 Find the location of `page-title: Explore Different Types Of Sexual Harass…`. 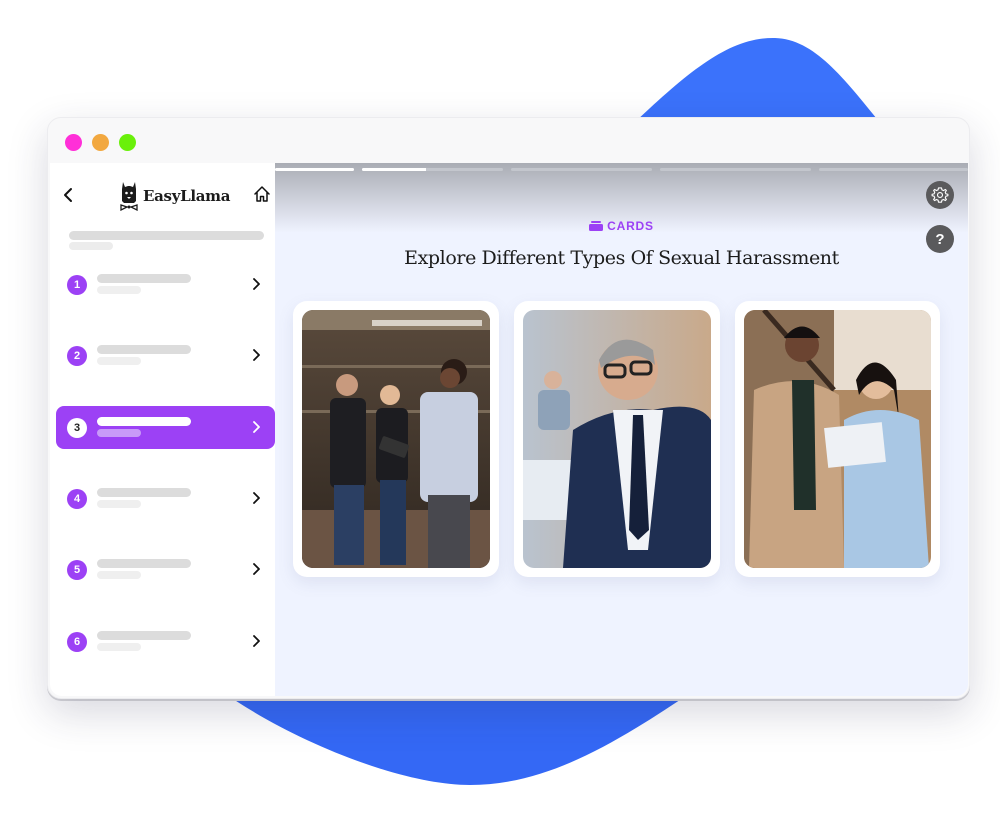

page-title: Explore Different Types Of Sexual Harass… is located at coordinates (621, 258).